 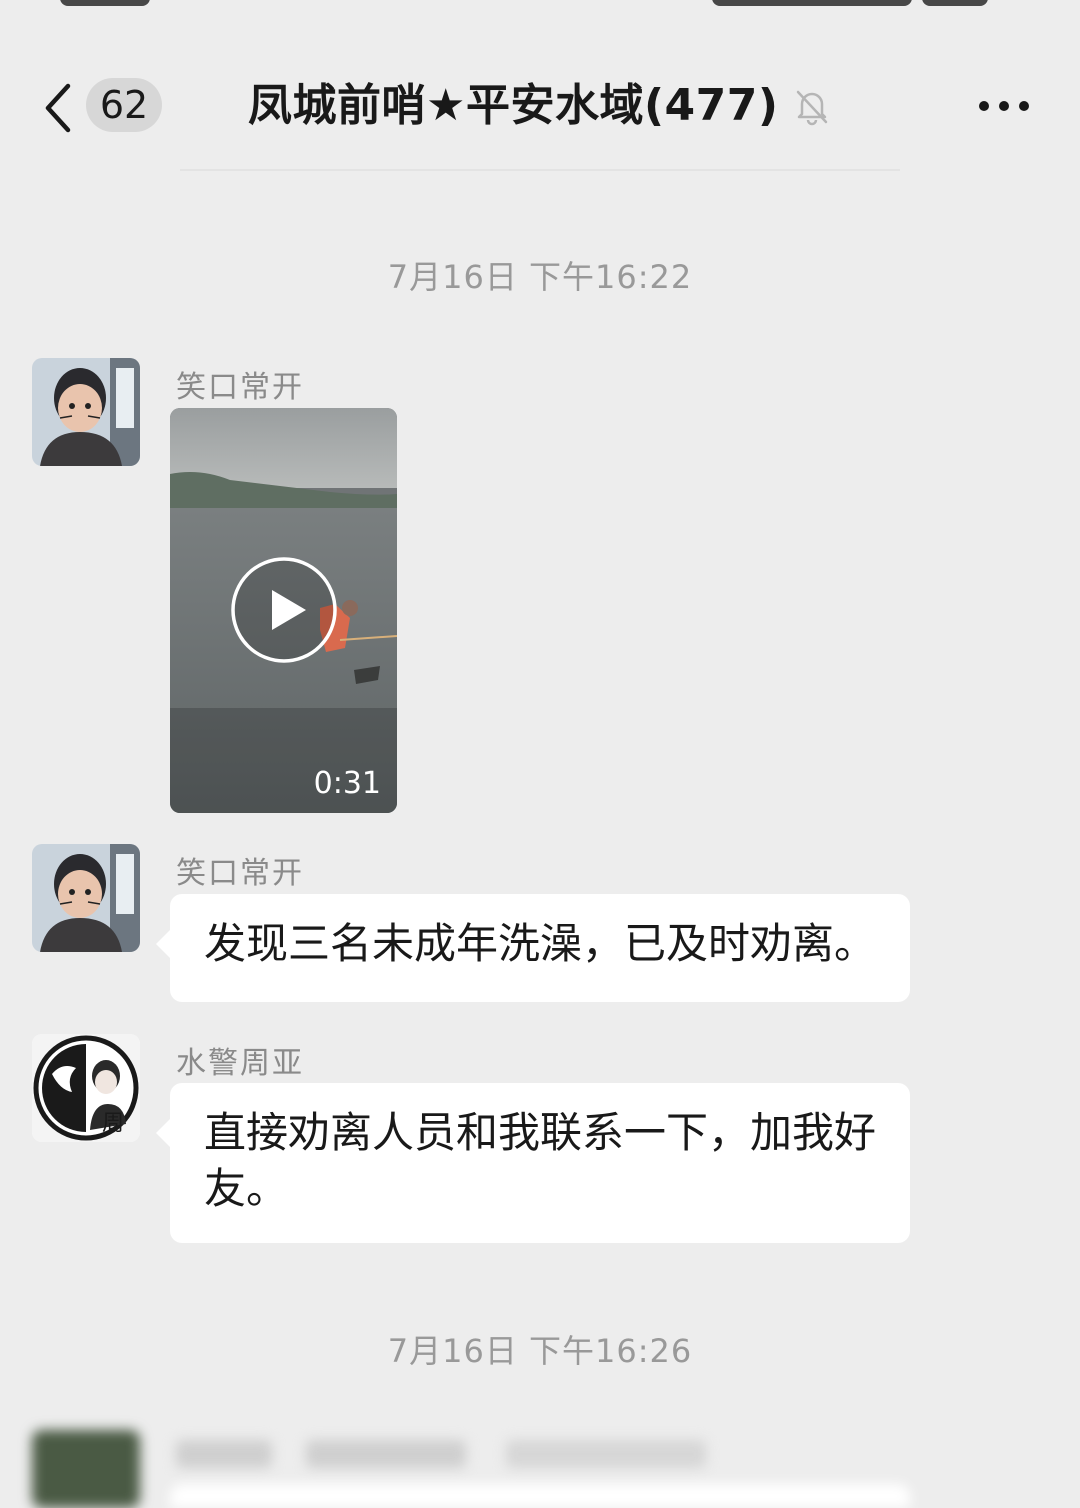 What do you see at coordinates (812, 3) in the screenshot?
I see `status-bar-icons` at bounding box center [812, 3].